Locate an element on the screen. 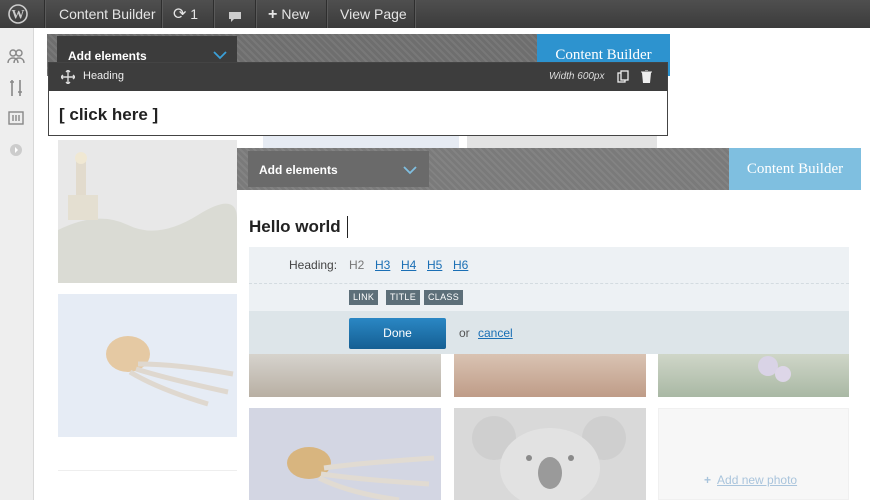 This screenshot has width=870, height=500. refresh-icon: ⟳ is located at coordinates (180, 14).